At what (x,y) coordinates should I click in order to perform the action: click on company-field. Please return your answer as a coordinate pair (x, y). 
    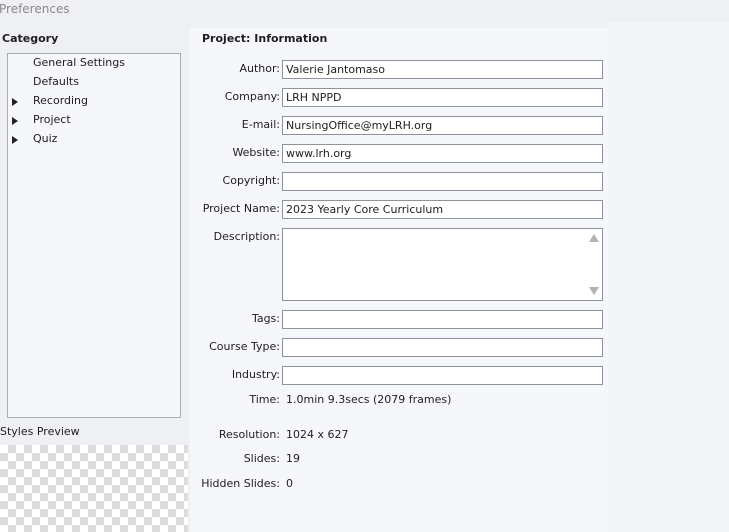
    Looking at the image, I should click on (442, 97).